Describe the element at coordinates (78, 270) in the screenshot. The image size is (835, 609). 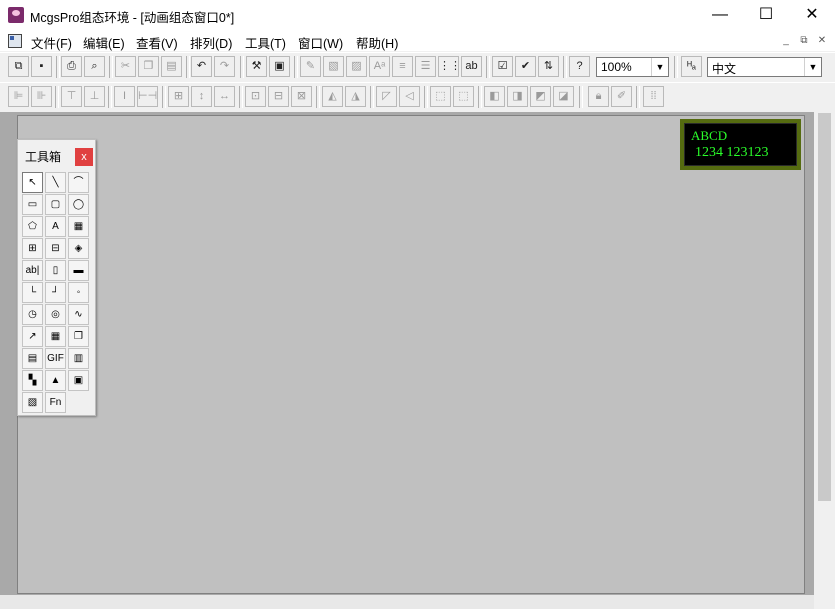
I see `indicator-tool-icon: ▬` at that location.